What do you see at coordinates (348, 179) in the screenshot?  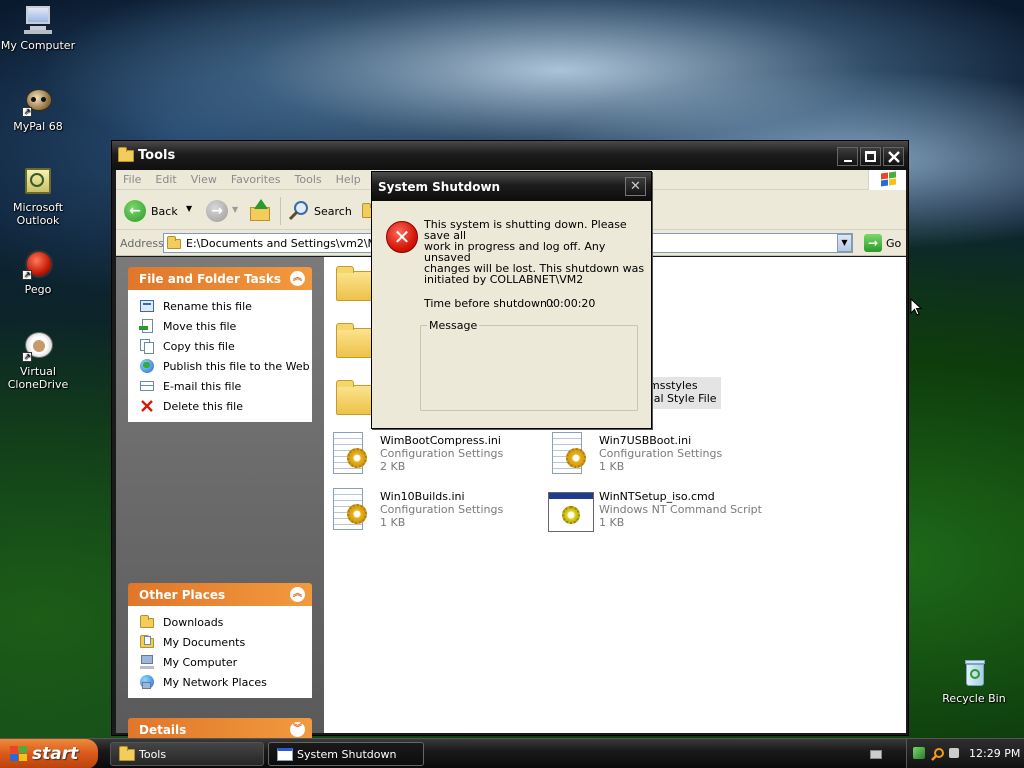 I see `menu-help: Help` at bounding box center [348, 179].